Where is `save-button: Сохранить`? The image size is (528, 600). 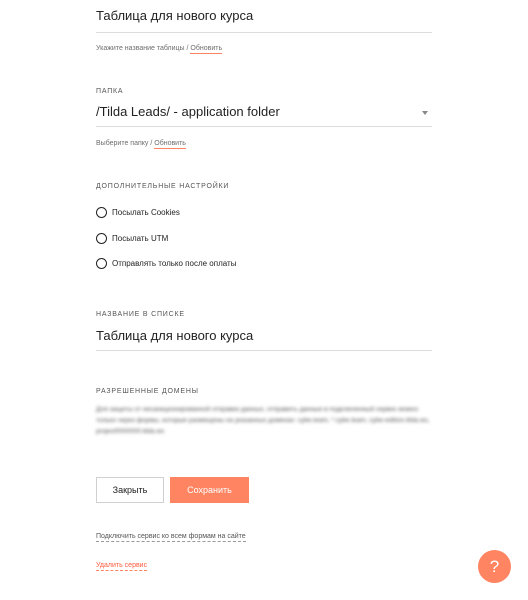
save-button: Сохранить is located at coordinates (209, 490).